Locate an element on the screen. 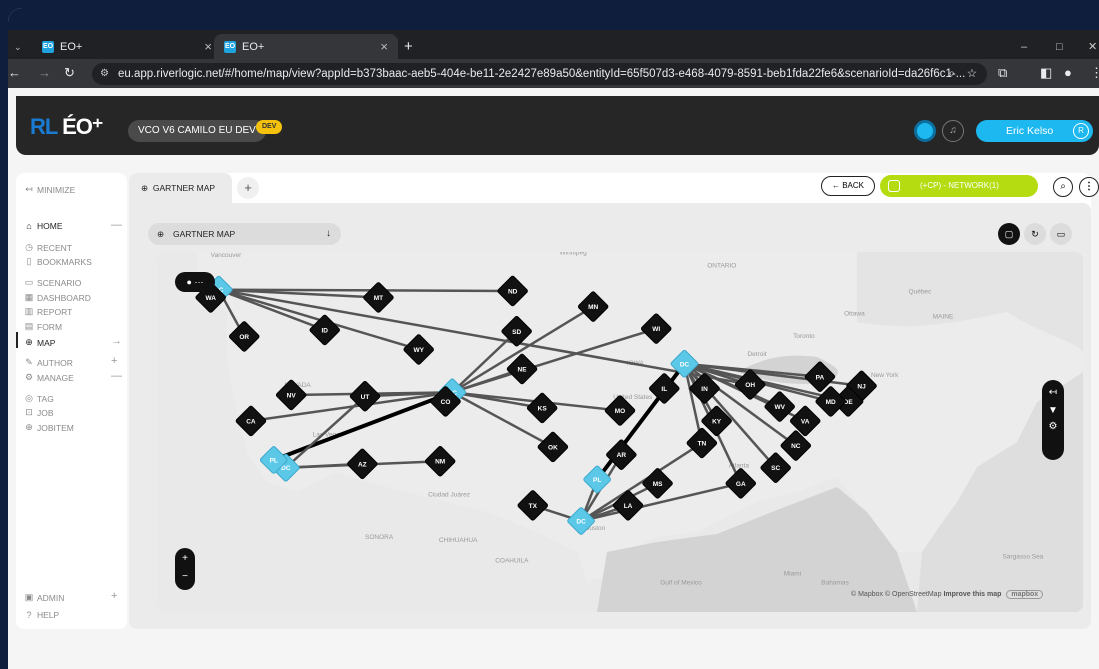 This screenshot has width=1099, height=669. tab-search-icon: ⌄ is located at coordinates (18, 47).